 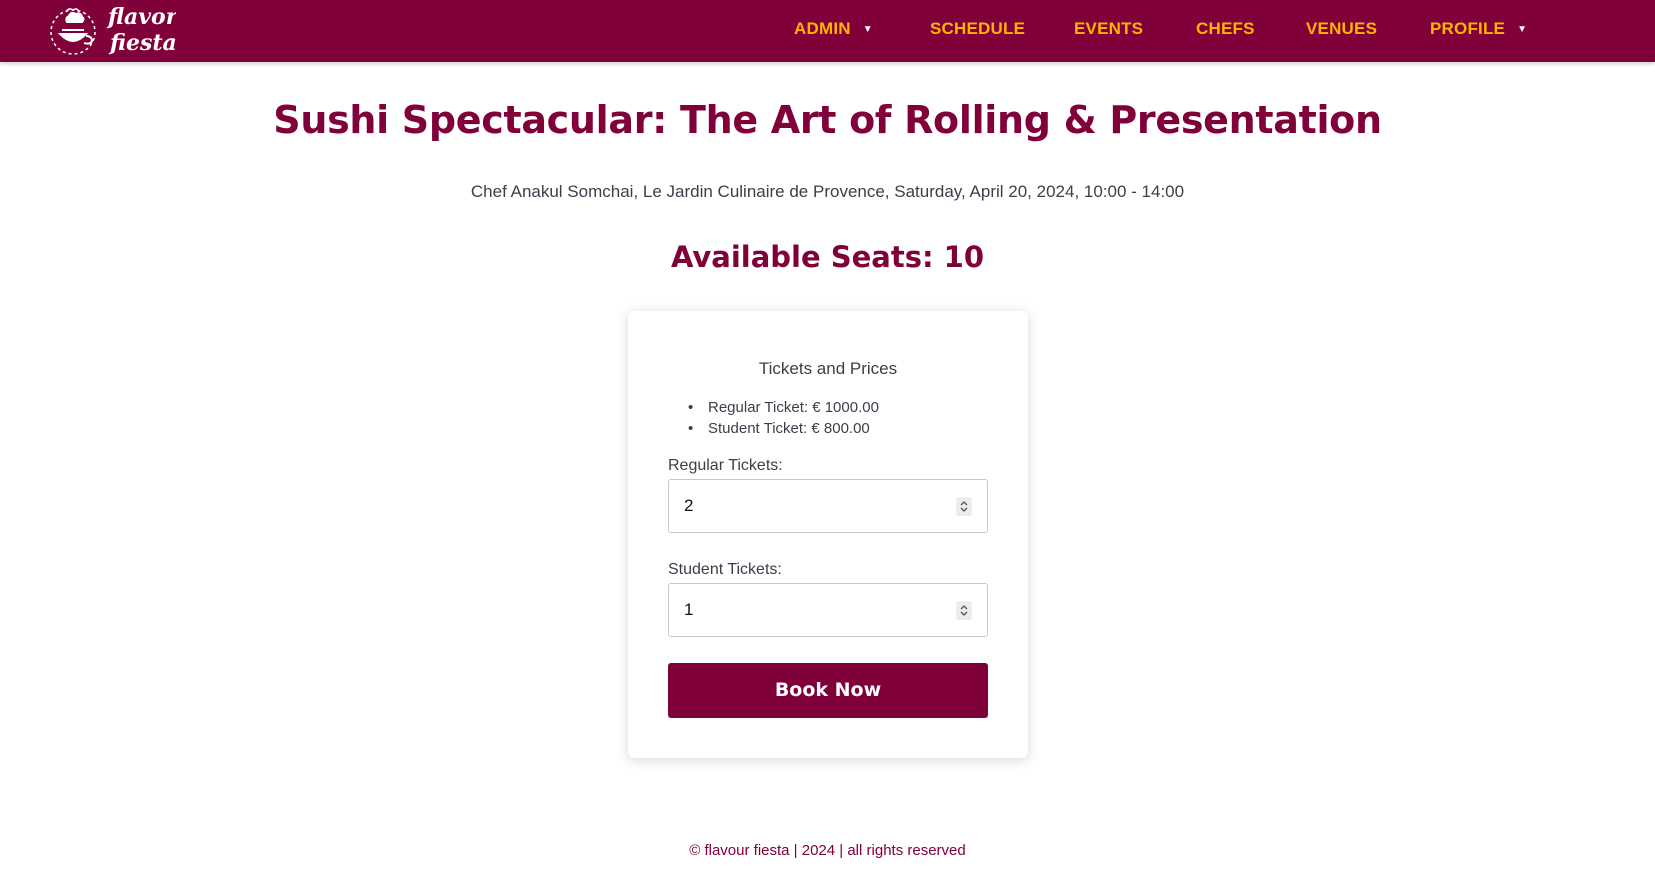 I want to click on nav-admin-label: ADMIN, so click(x=822, y=28).